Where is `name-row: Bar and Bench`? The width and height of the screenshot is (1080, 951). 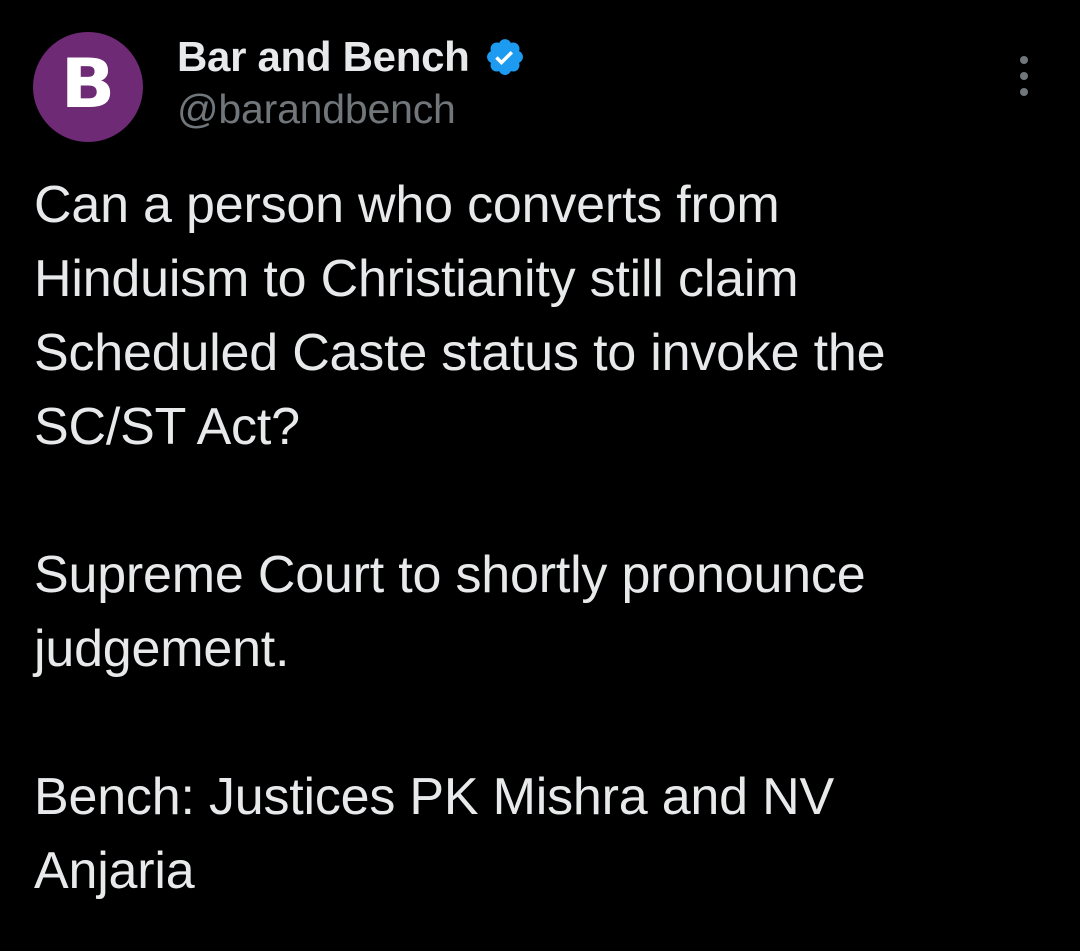 name-row: Bar and Bench is located at coordinates (351, 57).